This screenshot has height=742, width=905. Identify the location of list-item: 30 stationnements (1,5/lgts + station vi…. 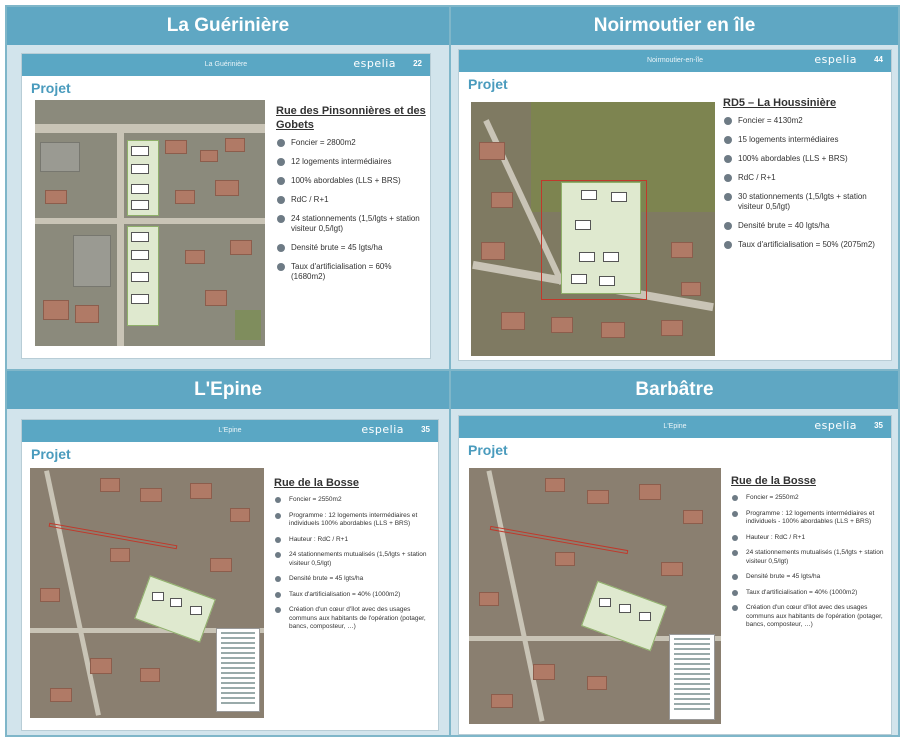
(803, 202).